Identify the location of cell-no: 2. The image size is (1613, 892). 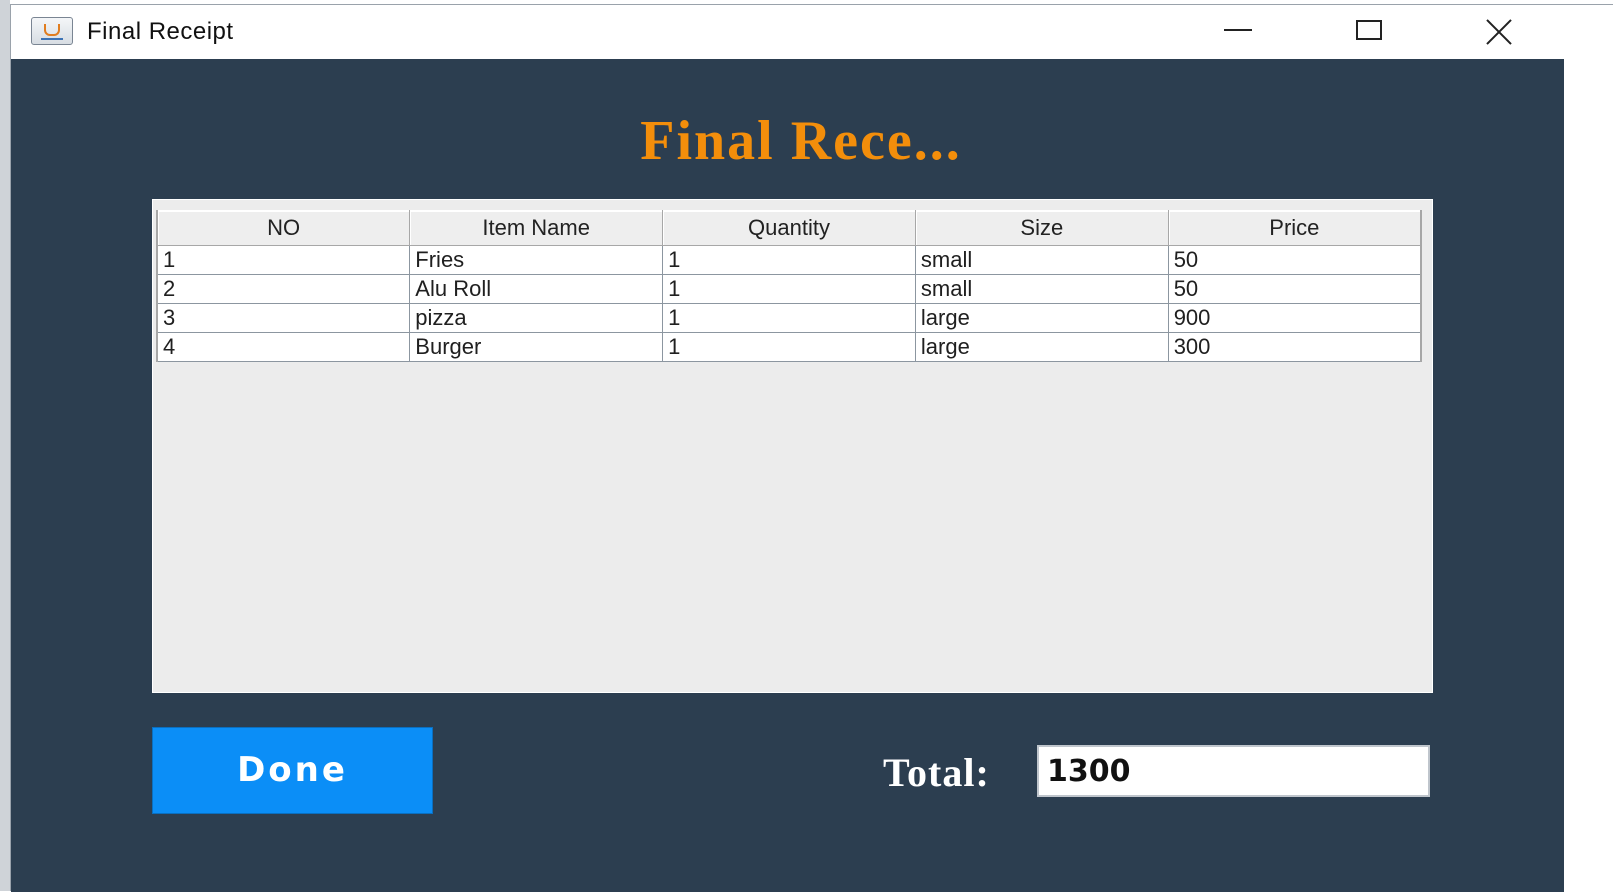
(283, 289).